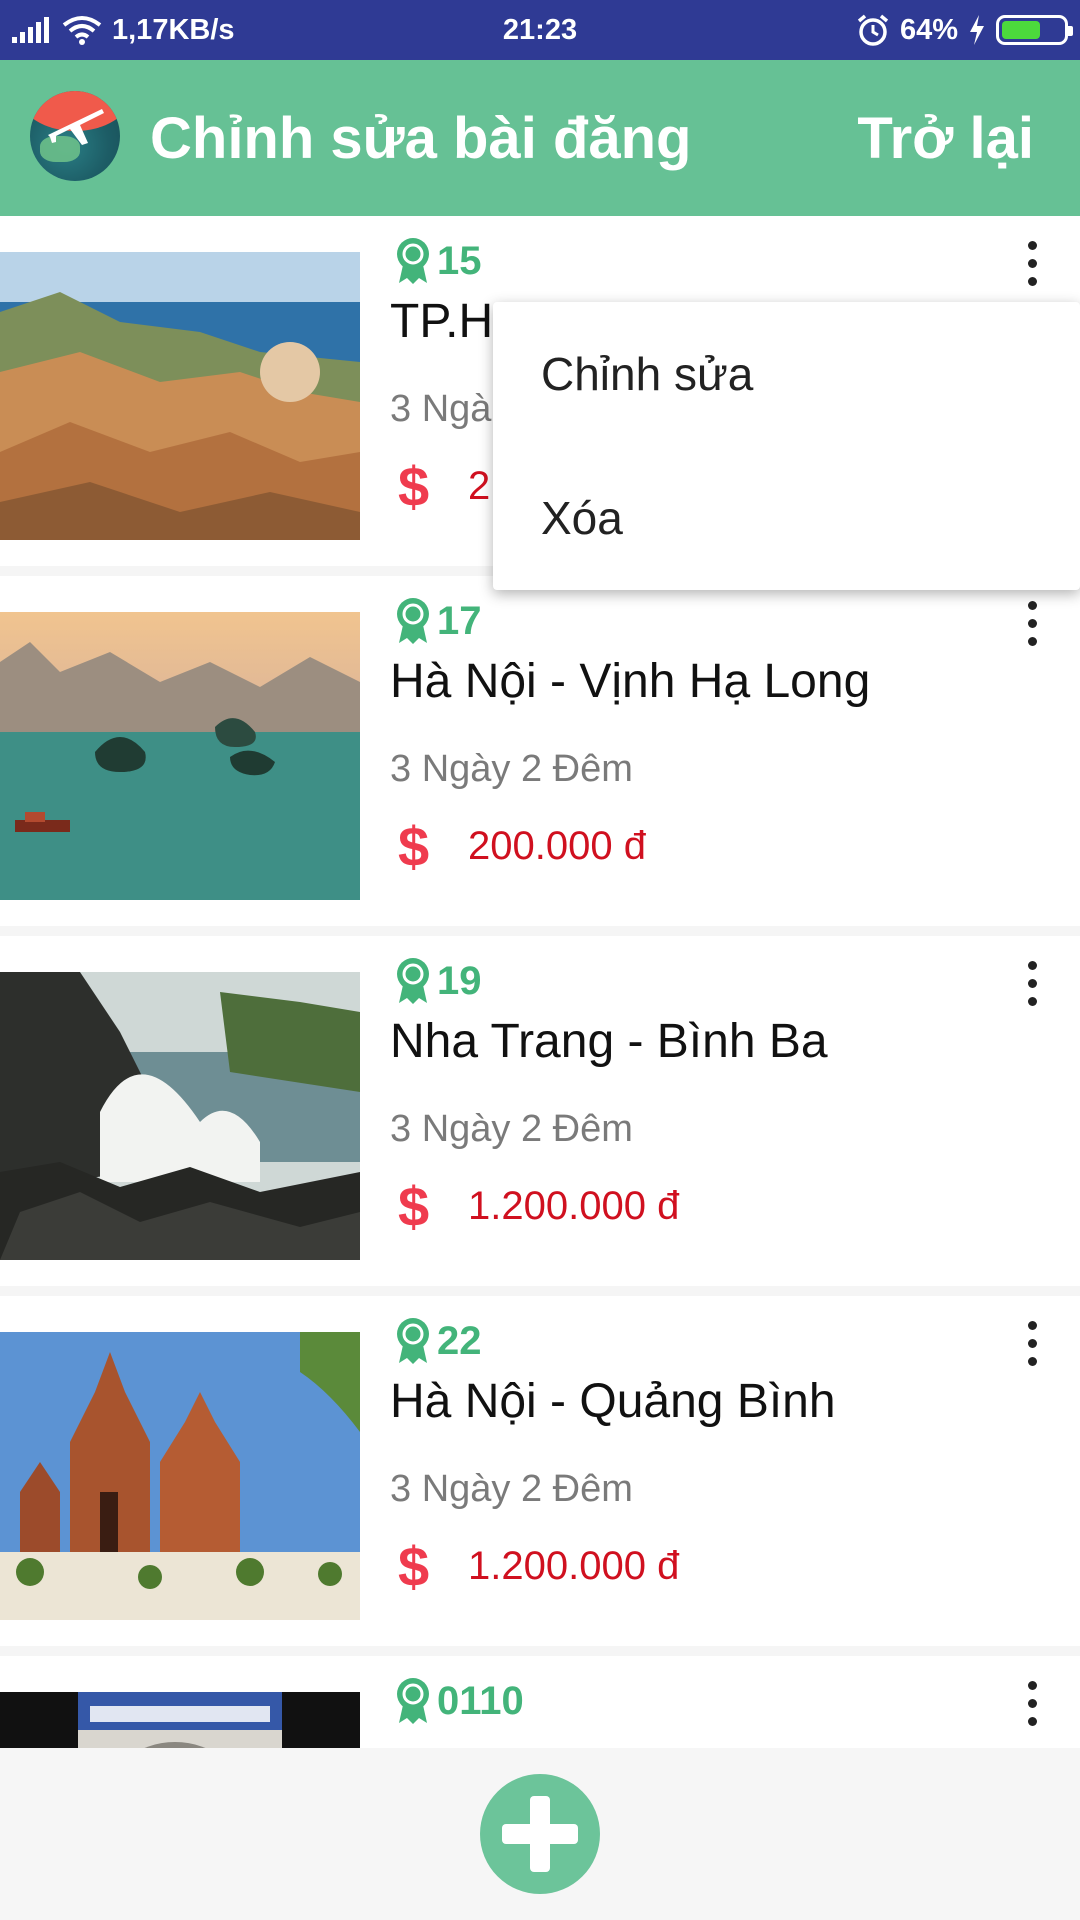  Describe the element at coordinates (441, 409) in the screenshot. I see `tour-duration: 3 Ngà` at that location.